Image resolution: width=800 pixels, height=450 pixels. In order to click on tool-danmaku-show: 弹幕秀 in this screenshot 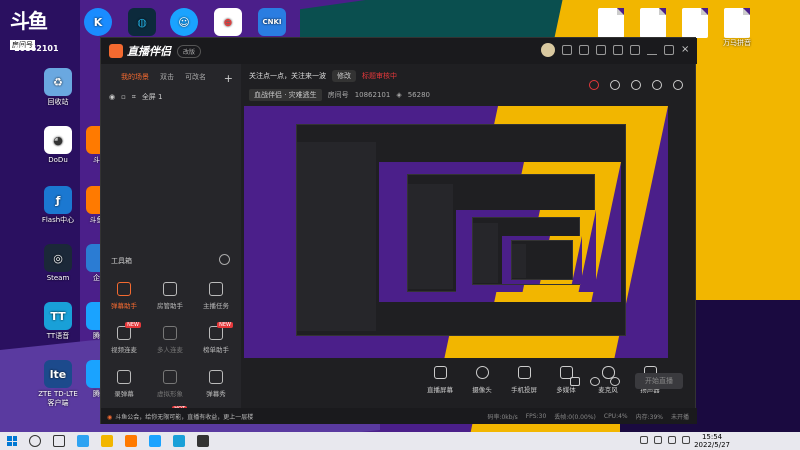, I will do `click(216, 384)`.